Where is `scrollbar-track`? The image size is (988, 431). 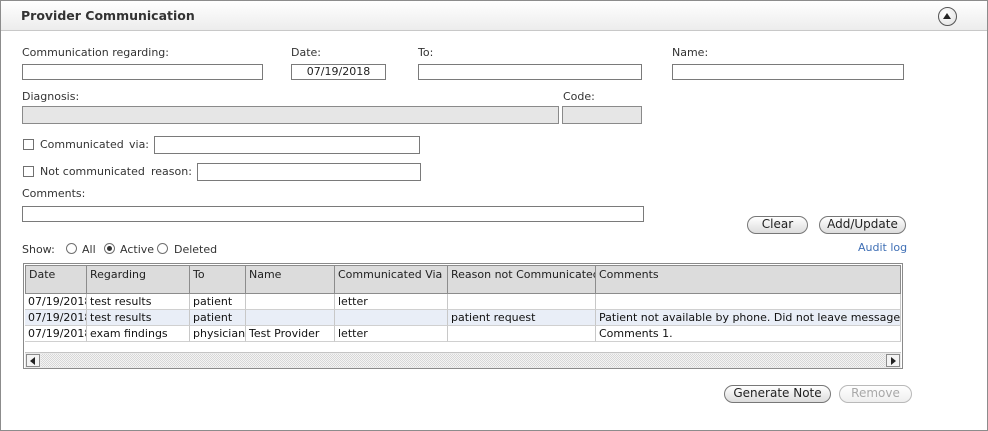
scrollbar-track is located at coordinates (463, 360).